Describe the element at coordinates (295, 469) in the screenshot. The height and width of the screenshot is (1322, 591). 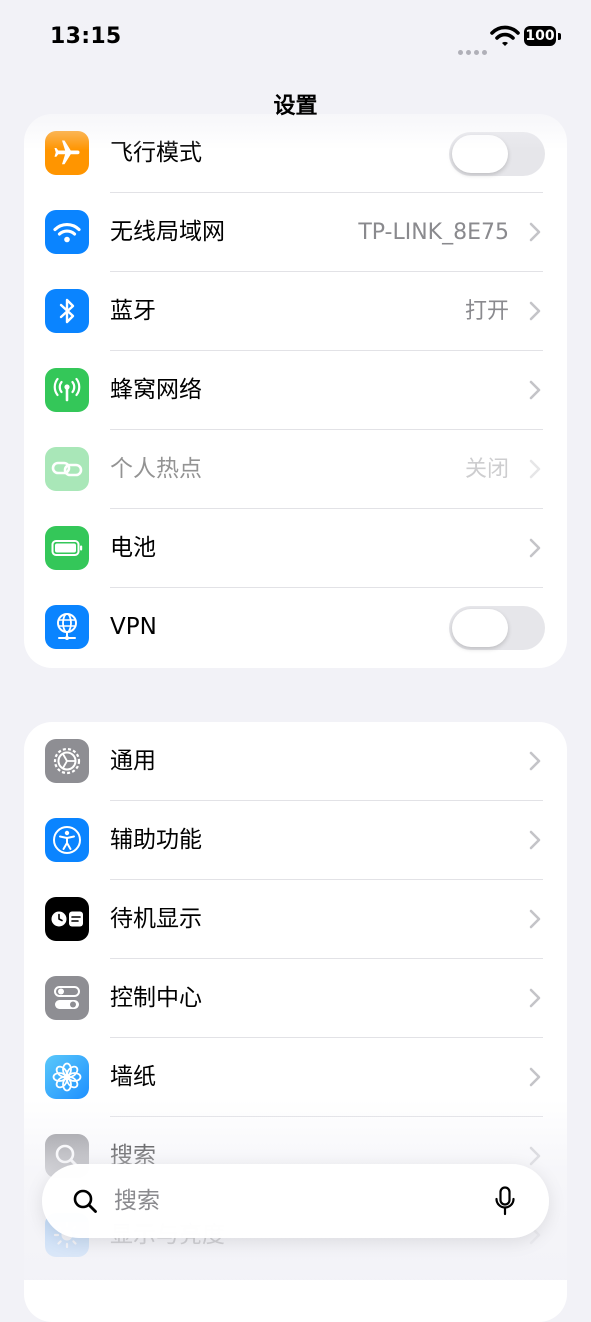
I see `row-personal-hotspot: 个人热点 关闭` at that location.